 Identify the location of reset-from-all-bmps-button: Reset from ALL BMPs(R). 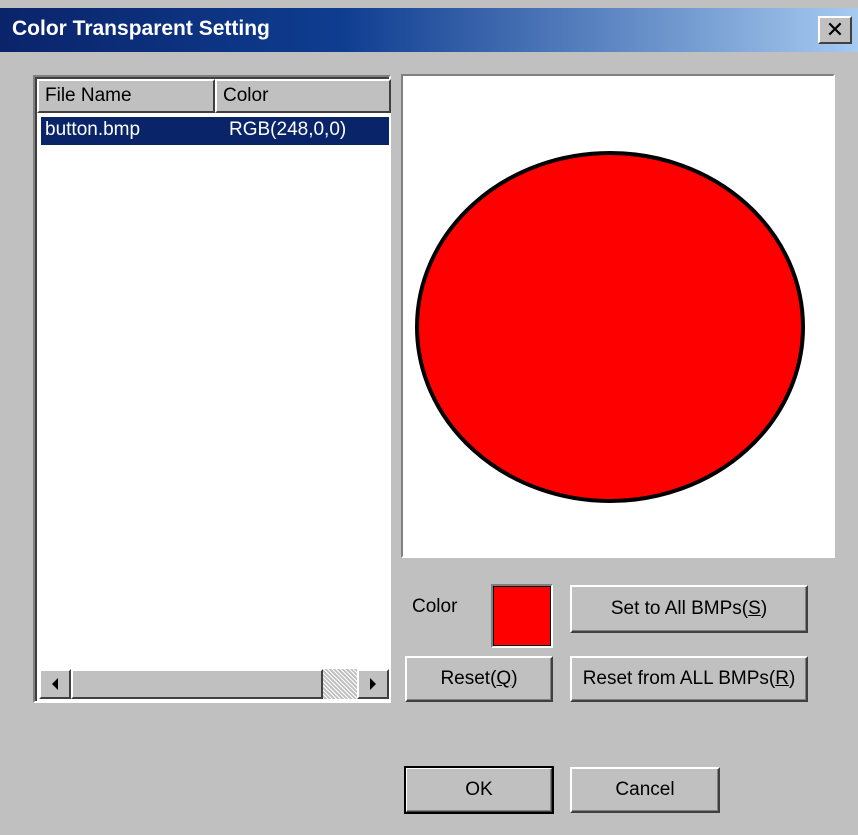
(689, 679).